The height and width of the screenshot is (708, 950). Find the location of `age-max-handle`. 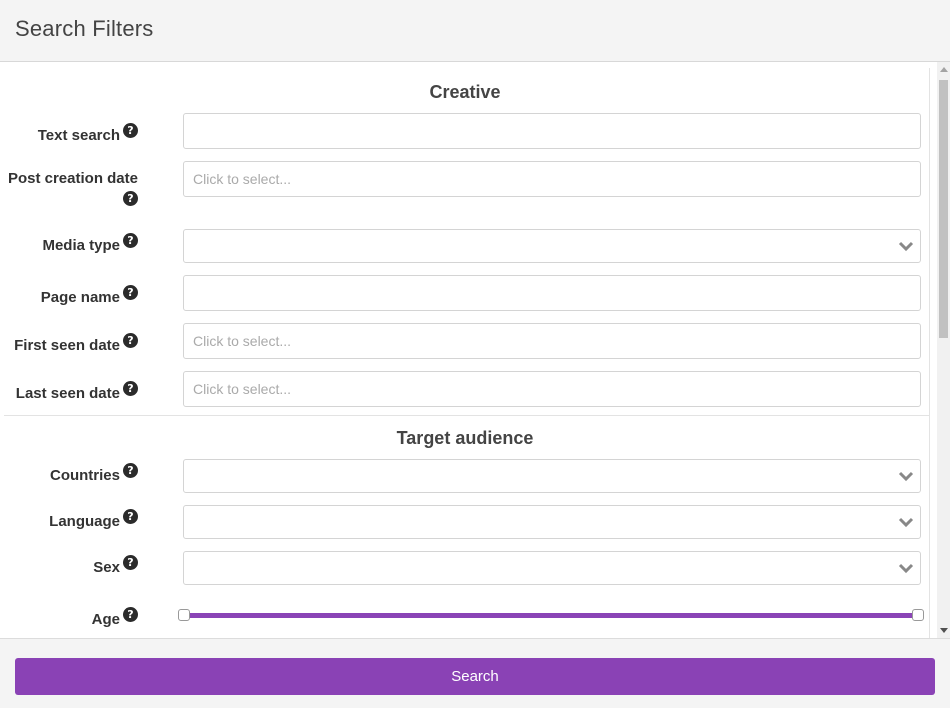

age-max-handle is located at coordinates (918, 615).